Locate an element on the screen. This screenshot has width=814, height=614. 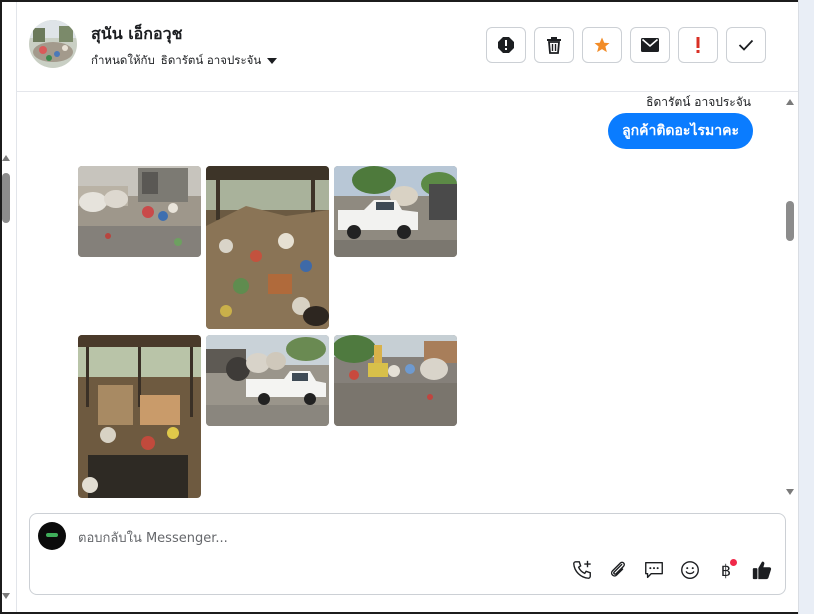
star-icon is located at coordinates (602, 45).